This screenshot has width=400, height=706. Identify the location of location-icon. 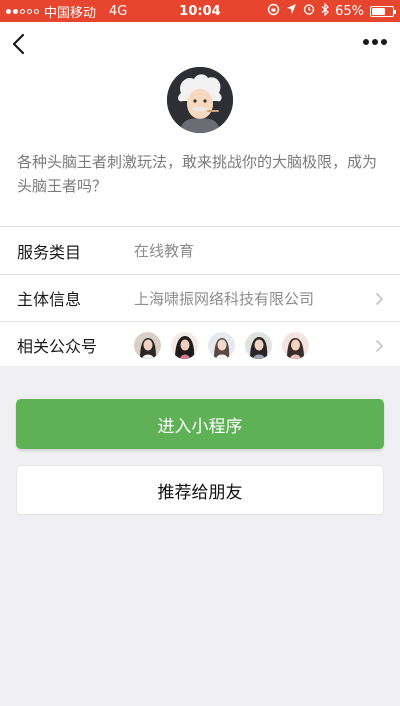
(291, 11).